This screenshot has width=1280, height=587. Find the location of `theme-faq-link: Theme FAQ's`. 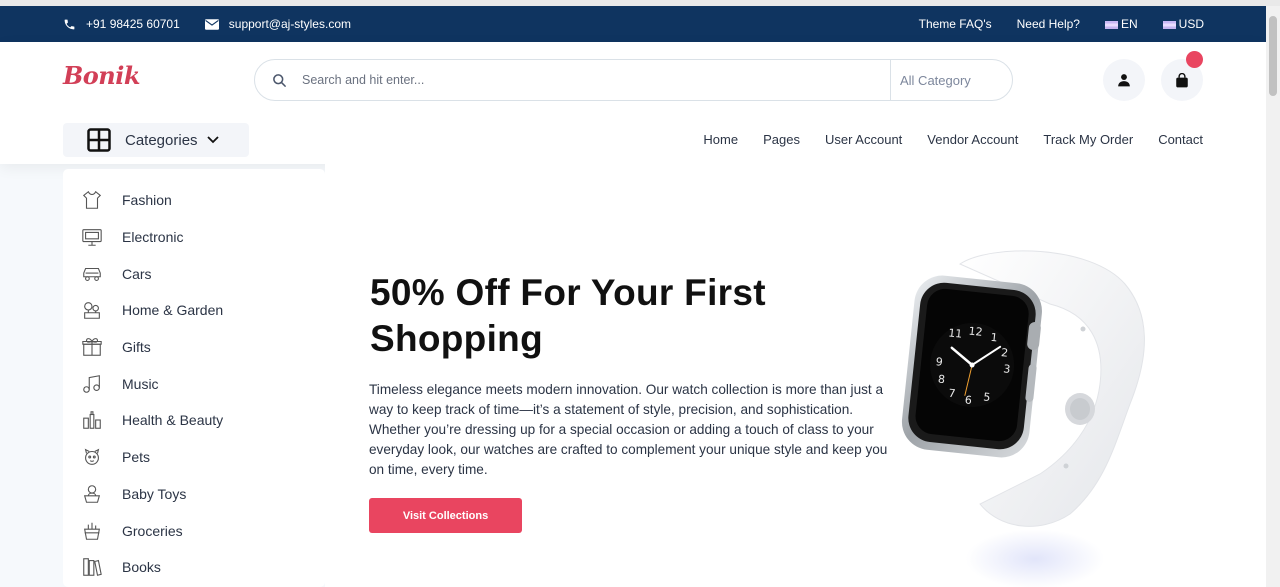

theme-faq-link: Theme FAQ's is located at coordinates (955, 24).